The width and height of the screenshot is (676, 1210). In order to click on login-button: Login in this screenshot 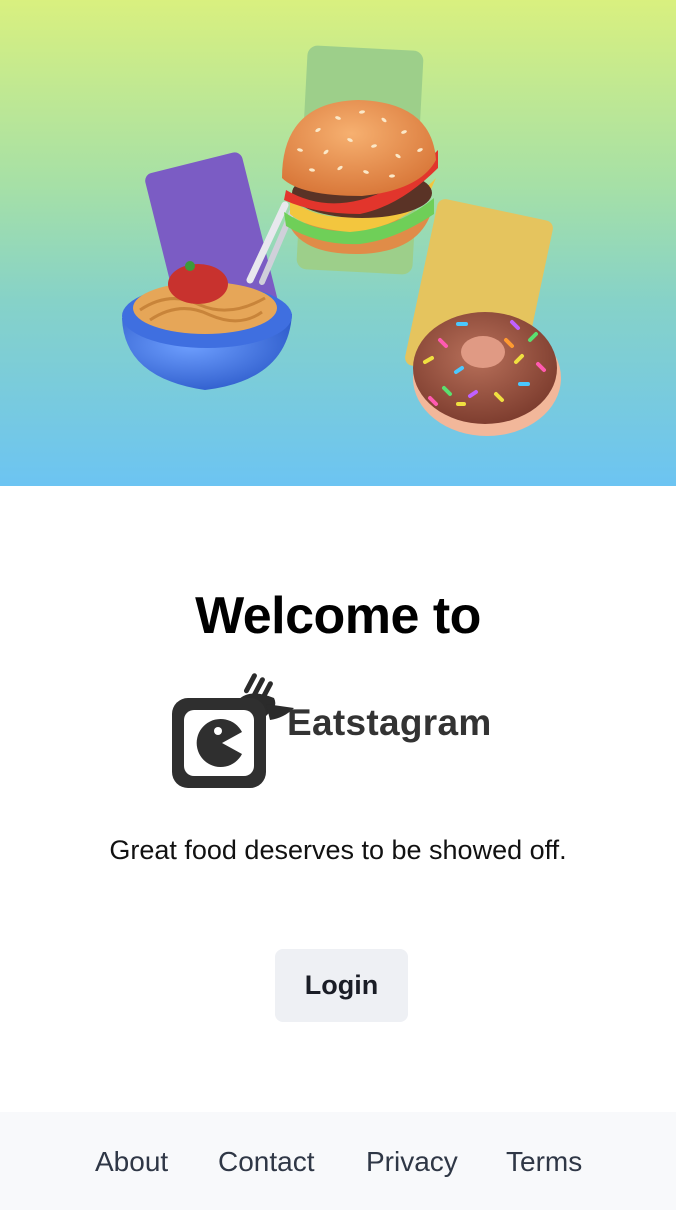, I will do `click(341, 985)`.